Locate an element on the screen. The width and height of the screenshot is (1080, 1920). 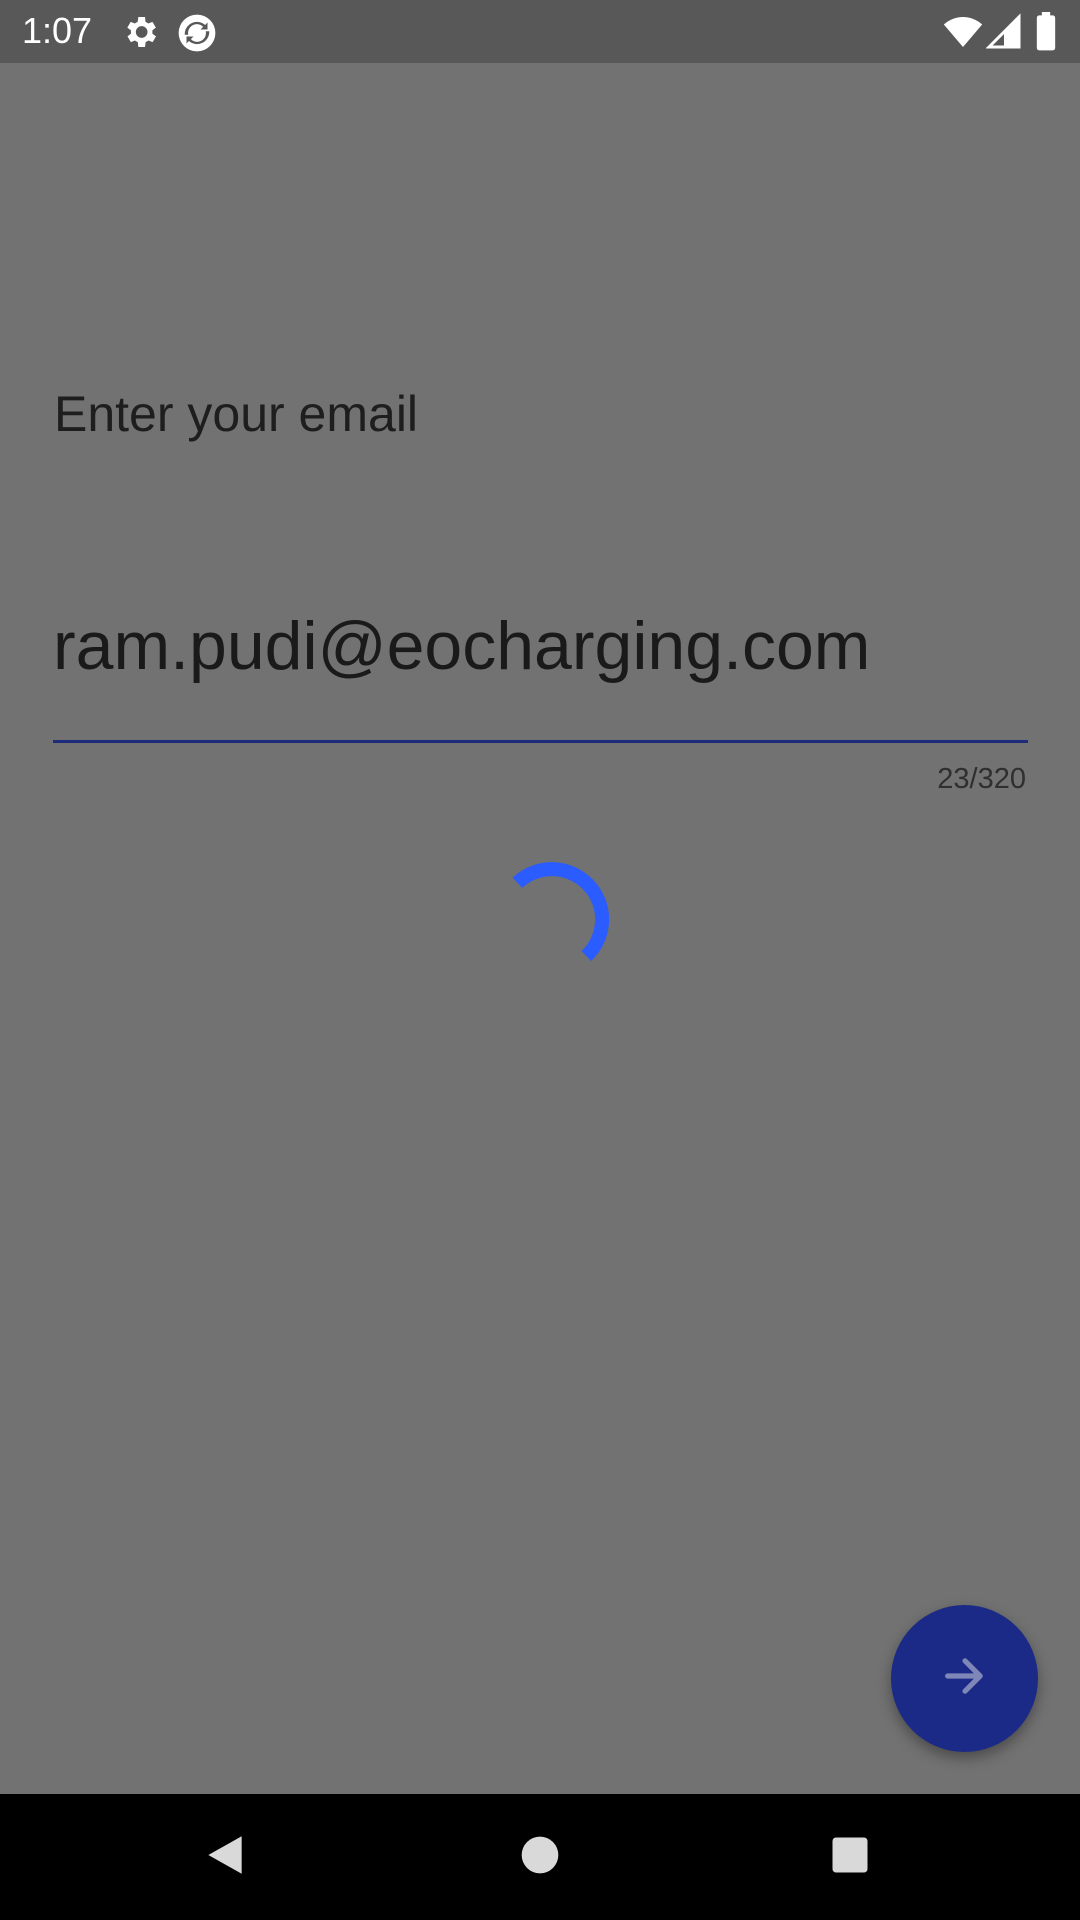
home-button is located at coordinates (540, 1857).